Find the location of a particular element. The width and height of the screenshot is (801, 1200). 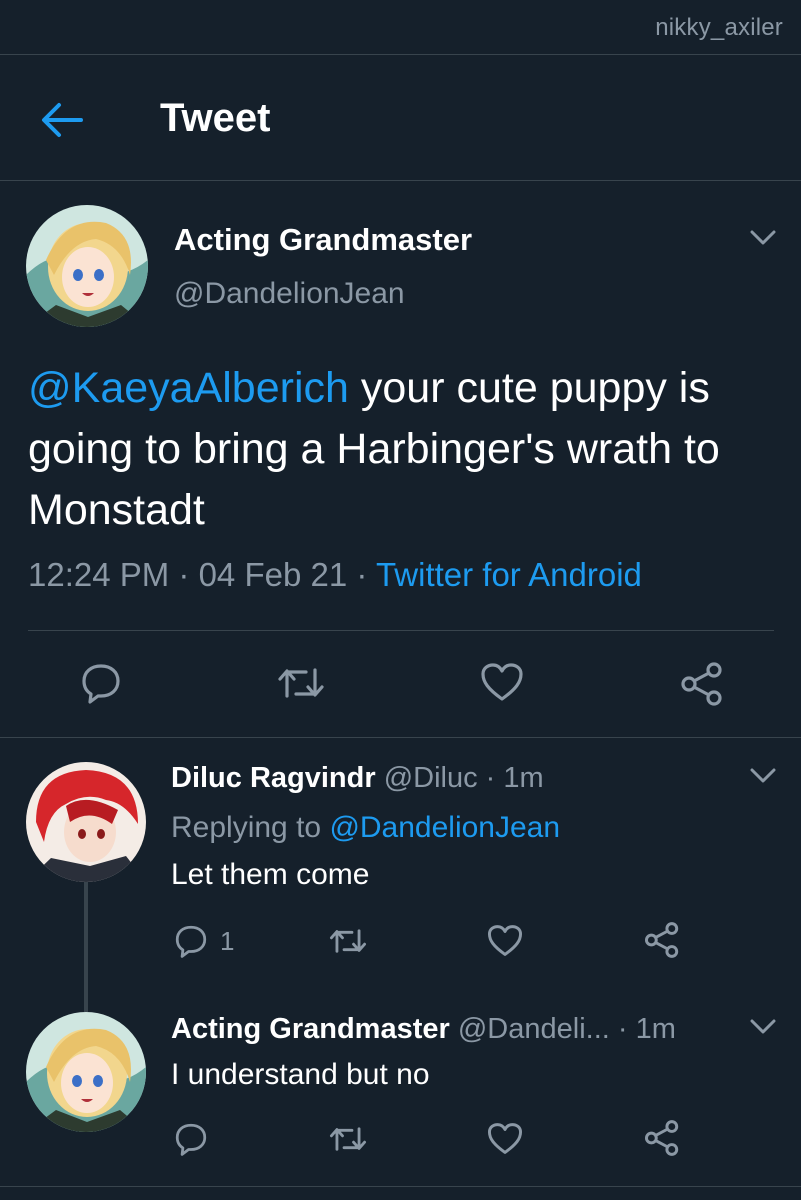

reply-author-name: Diluc Ragvindr is located at coordinates (273, 778).